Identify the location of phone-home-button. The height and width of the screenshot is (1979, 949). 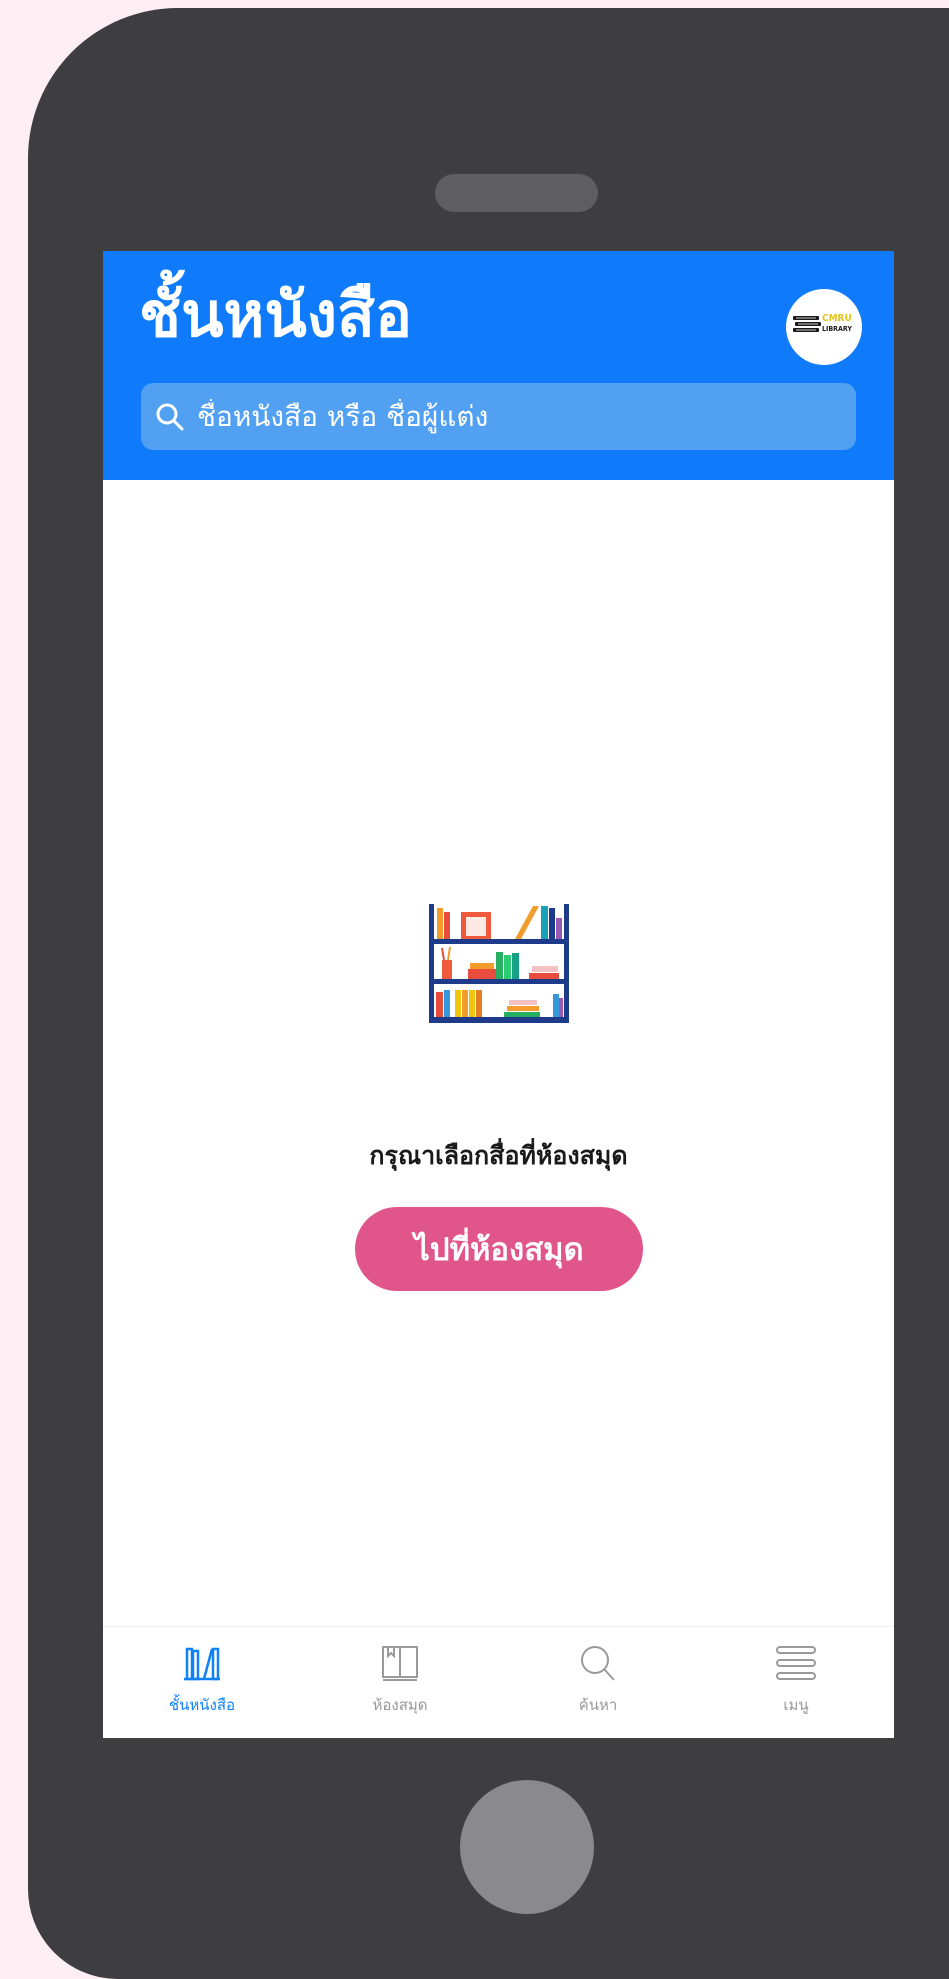
(527, 1847).